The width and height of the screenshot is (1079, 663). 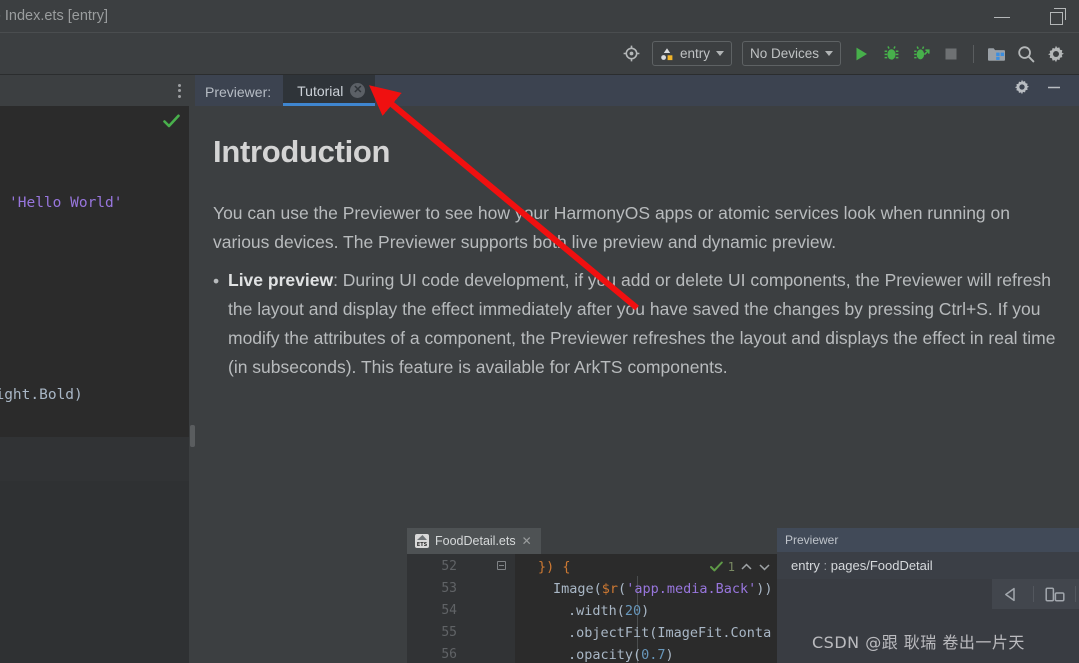 I want to click on tool-window-actions, so click(x=1043, y=90).